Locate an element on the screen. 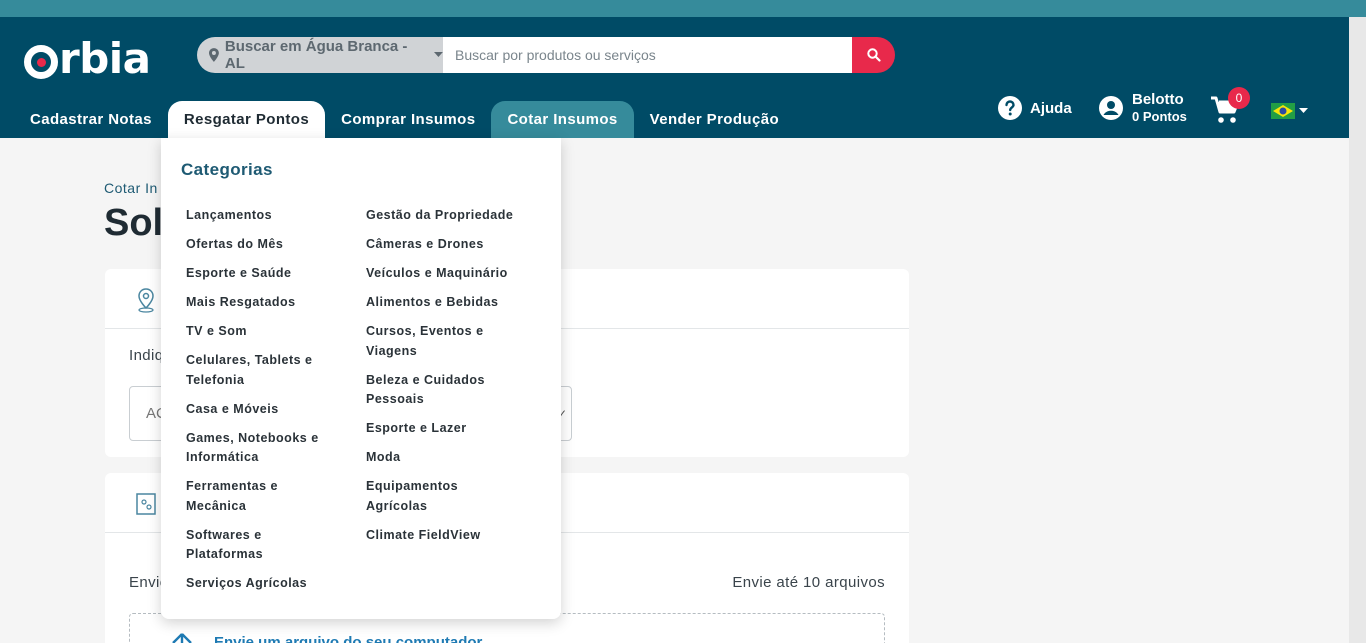  upload-icon is located at coordinates (182, 638).